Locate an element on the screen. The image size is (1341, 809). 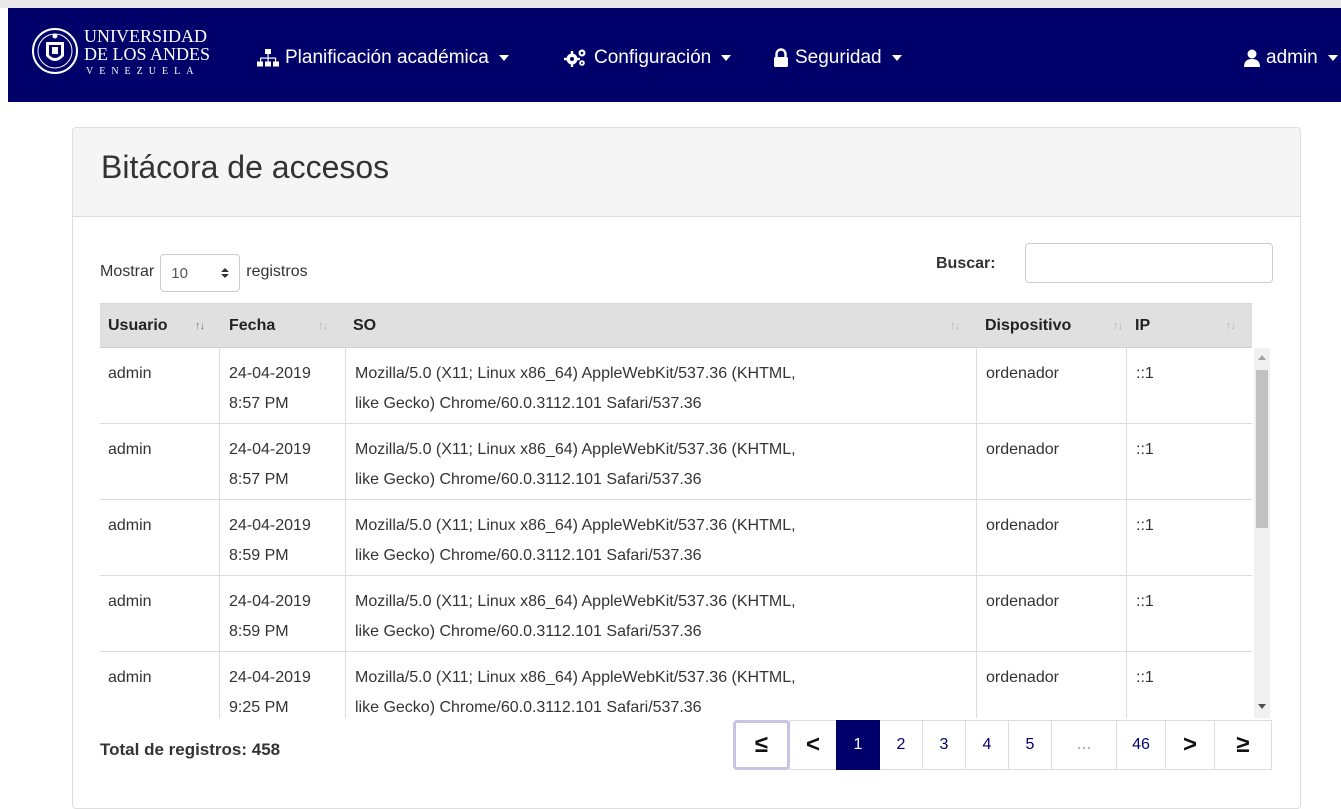
page-length-control: Mostrar 10 registros is located at coordinates (204, 272).